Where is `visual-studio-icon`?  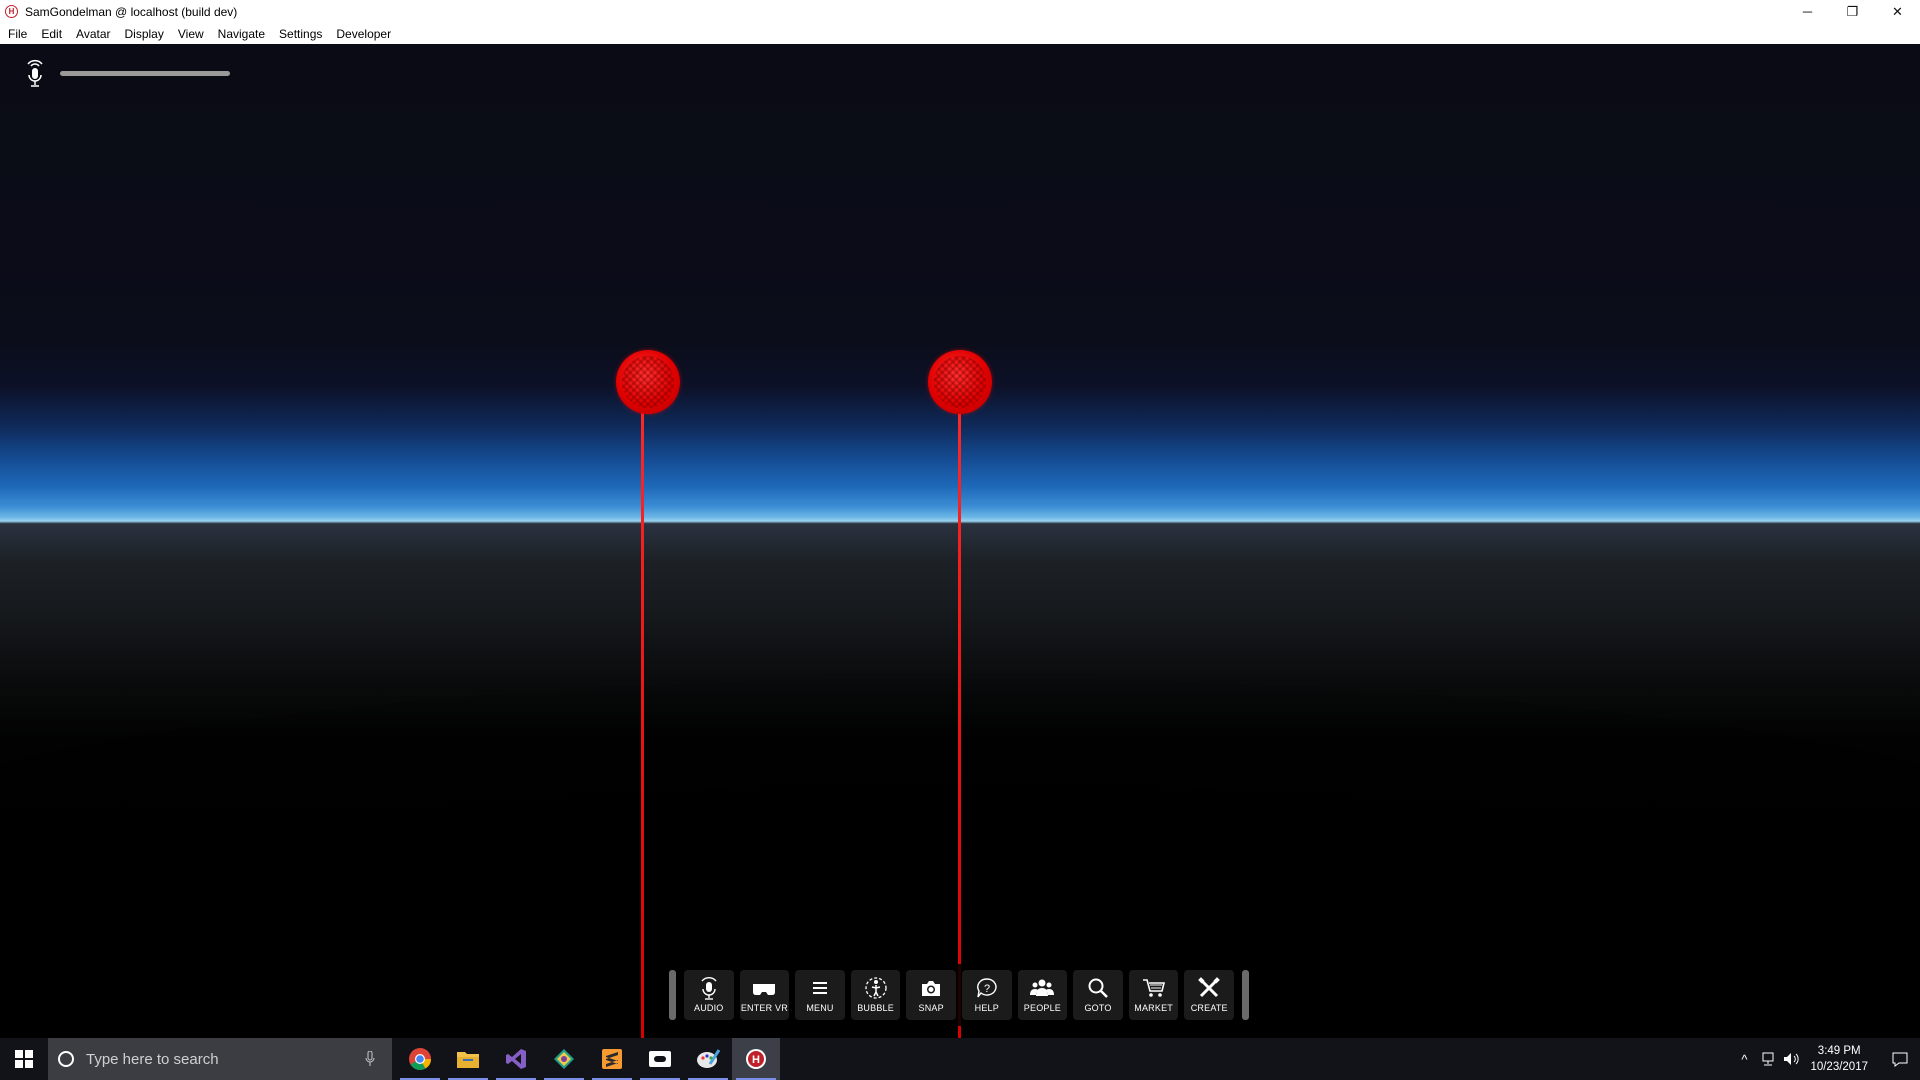 visual-studio-icon is located at coordinates (516, 1059).